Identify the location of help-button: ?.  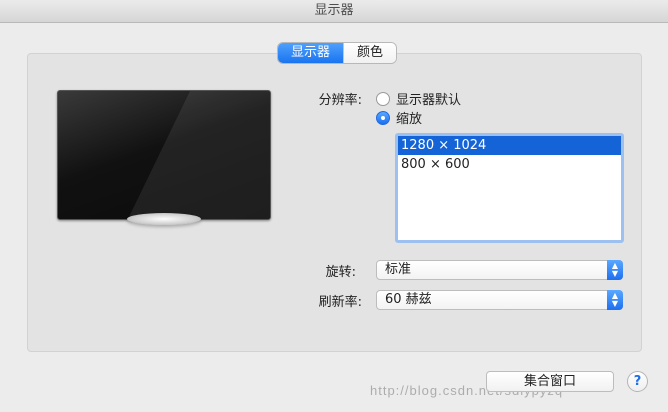
(637, 381).